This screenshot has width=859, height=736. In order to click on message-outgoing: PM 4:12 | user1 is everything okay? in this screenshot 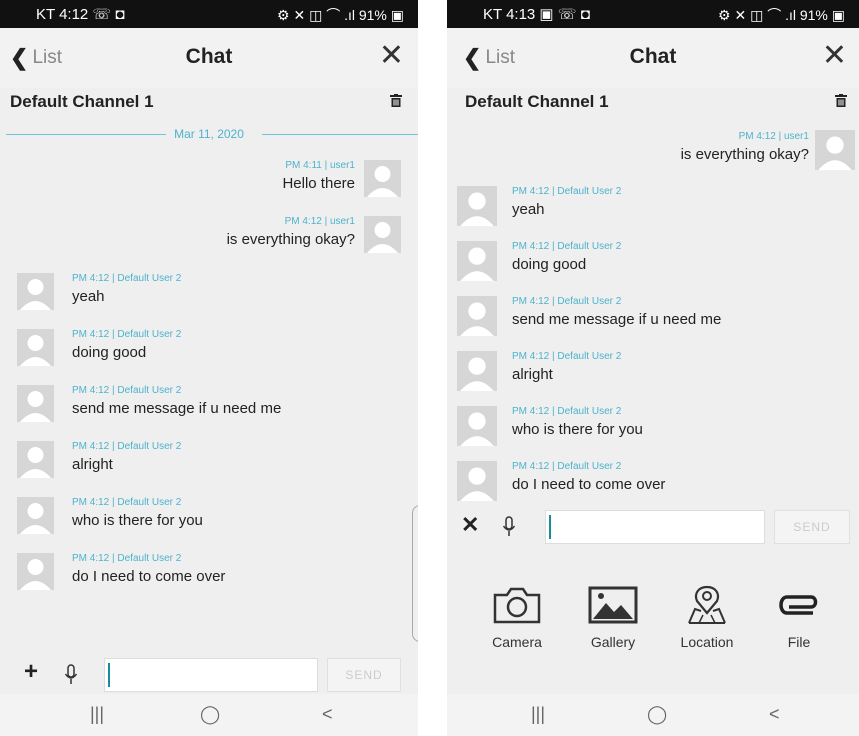, I will do `click(745, 147)`.